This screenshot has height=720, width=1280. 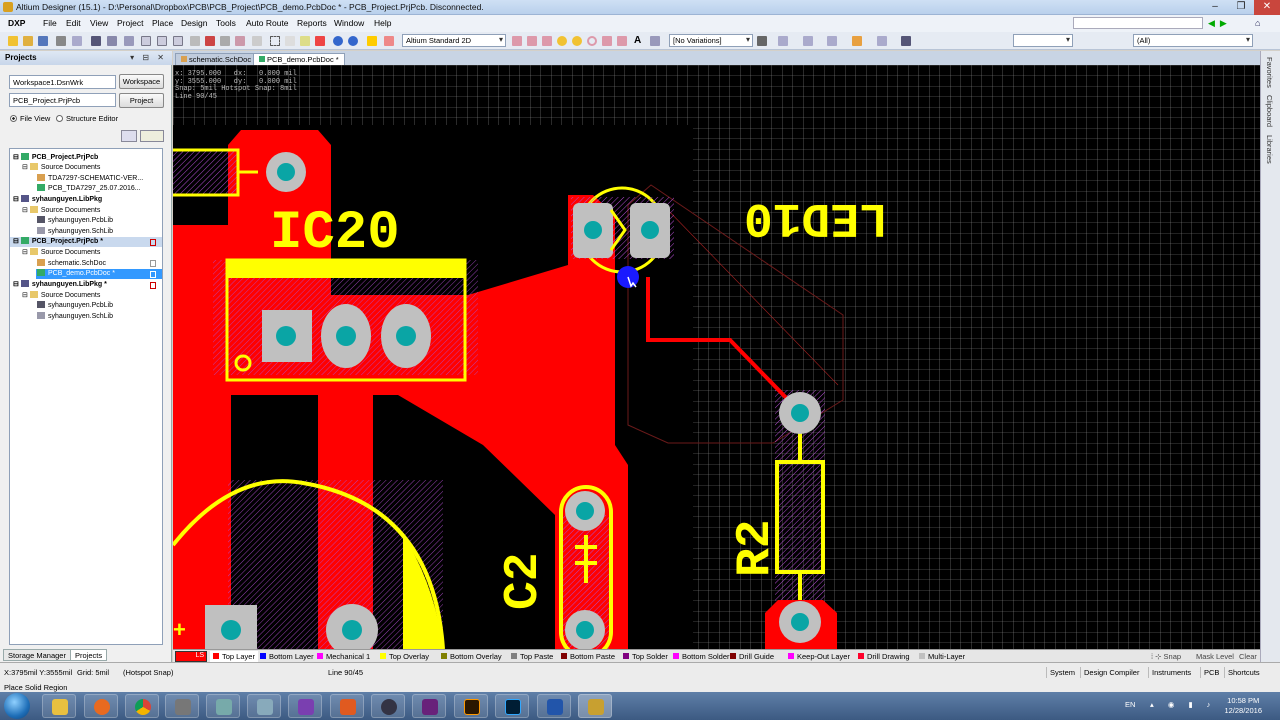 I want to click on workspace-button: Workspace, so click(x=141, y=81).